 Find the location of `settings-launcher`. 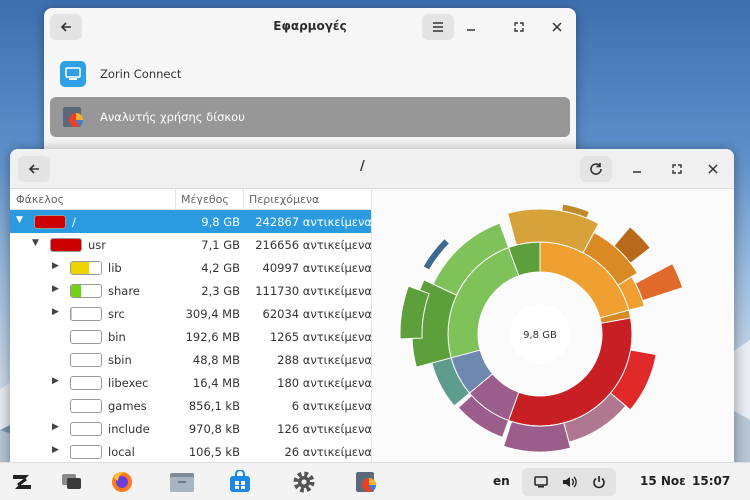

settings-launcher is located at coordinates (304, 482).